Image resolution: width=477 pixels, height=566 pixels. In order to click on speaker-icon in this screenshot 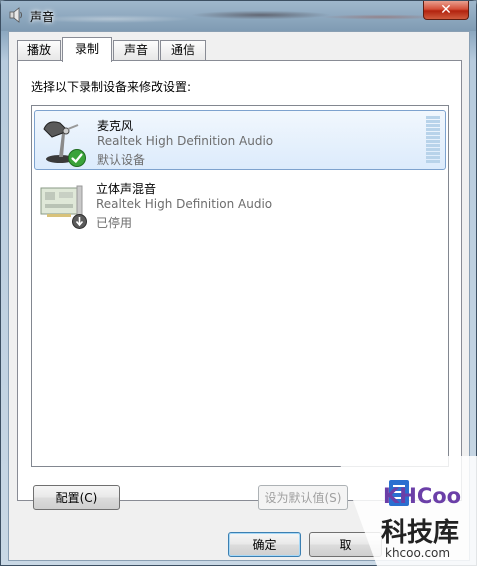, I will do `click(15, 15)`.